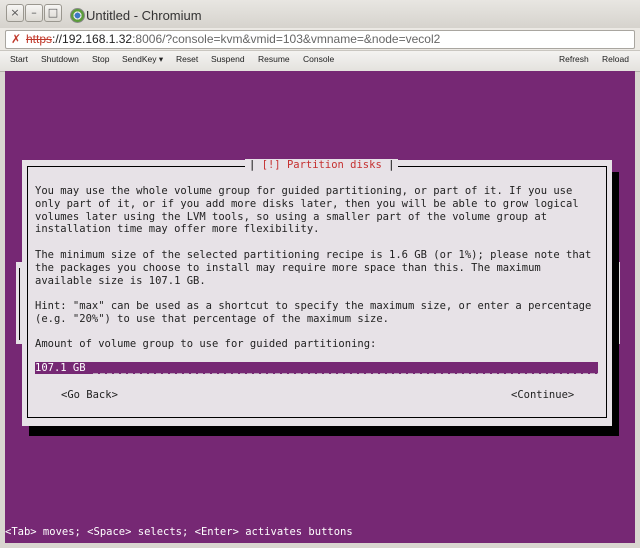  I want to click on minimize-icon: –, so click(34, 13).